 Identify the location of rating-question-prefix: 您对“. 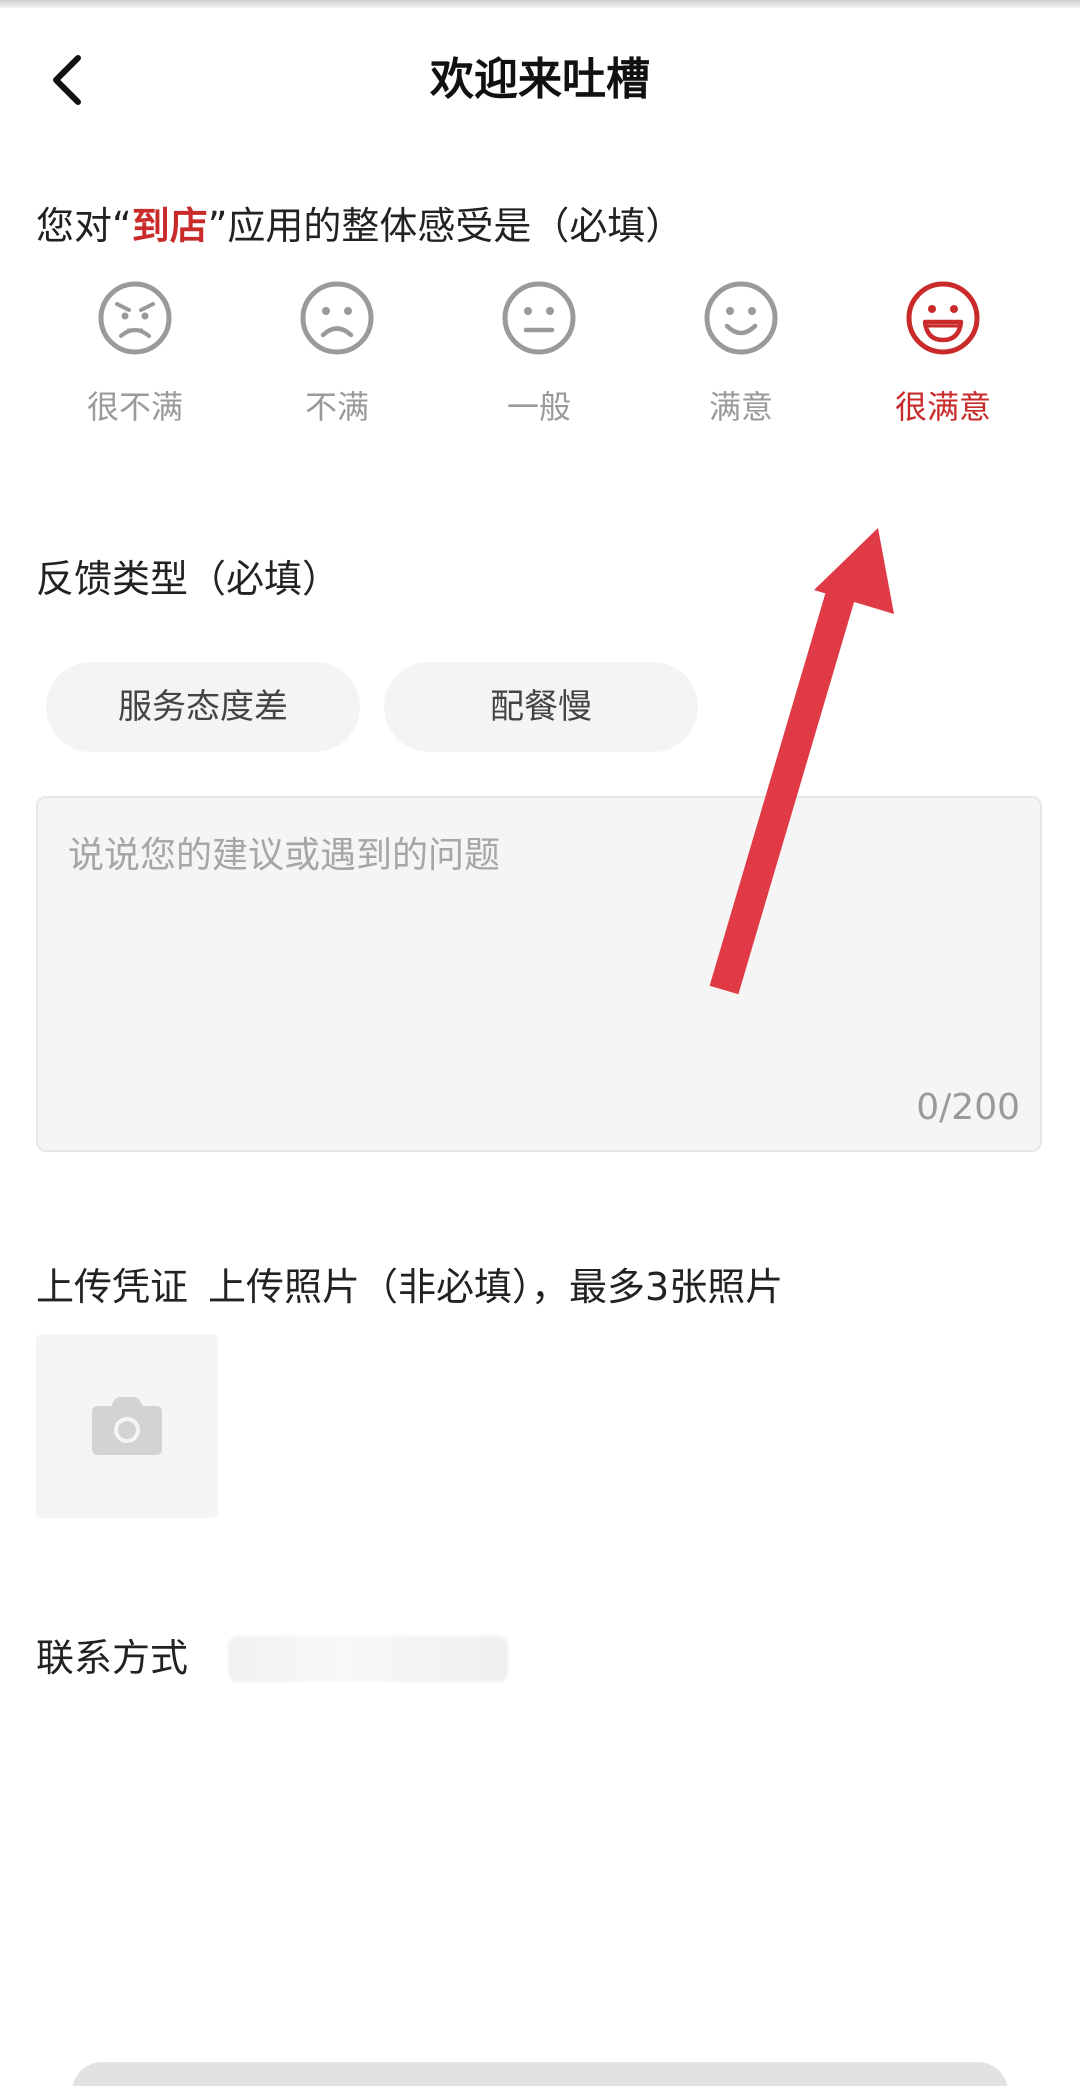
(84, 226).